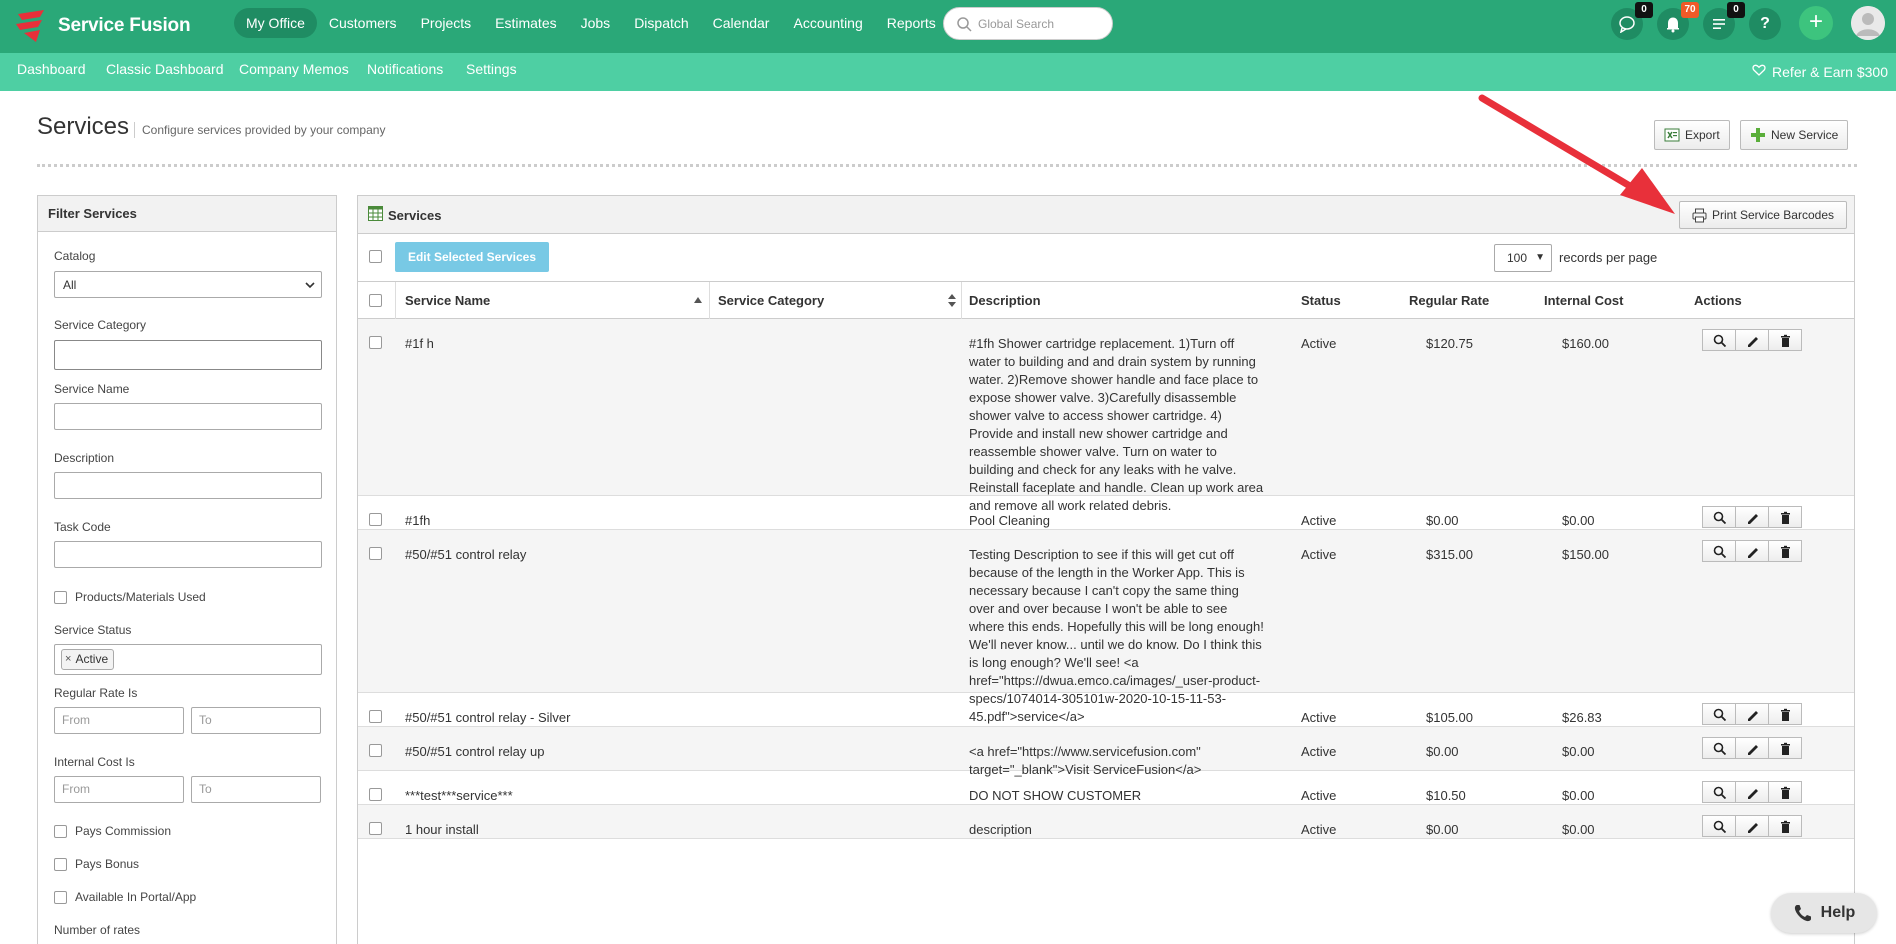 The height and width of the screenshot is (944, 1896). Describe the element at coordinates (130, 597) in the screenshot. I see `products-used-checkbox: Products/Materials Used` at that location.